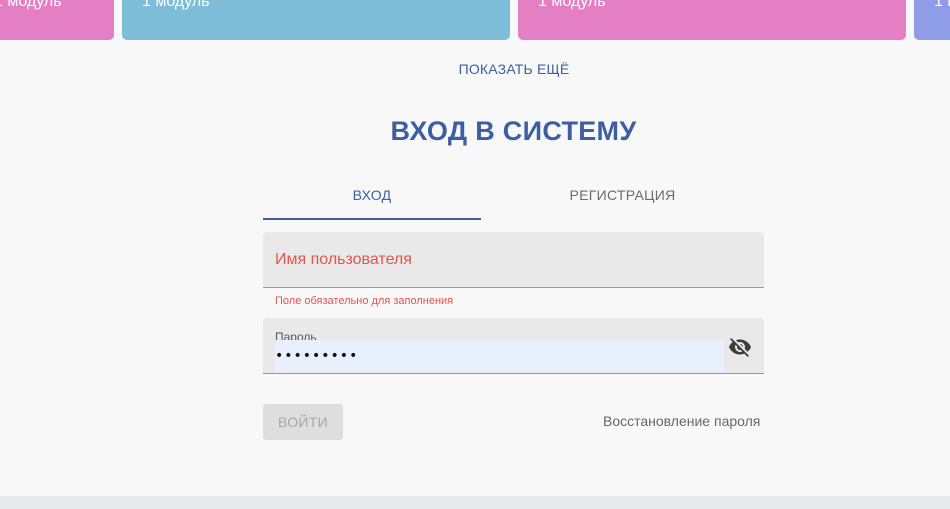 The width and height of the screenshot is (950, 509). What do you see at coordinates (622, 196) in the screenshot?
I see `tab-registration: РЕГИСТРАЦИЯ` at bounding box center [622, 196].